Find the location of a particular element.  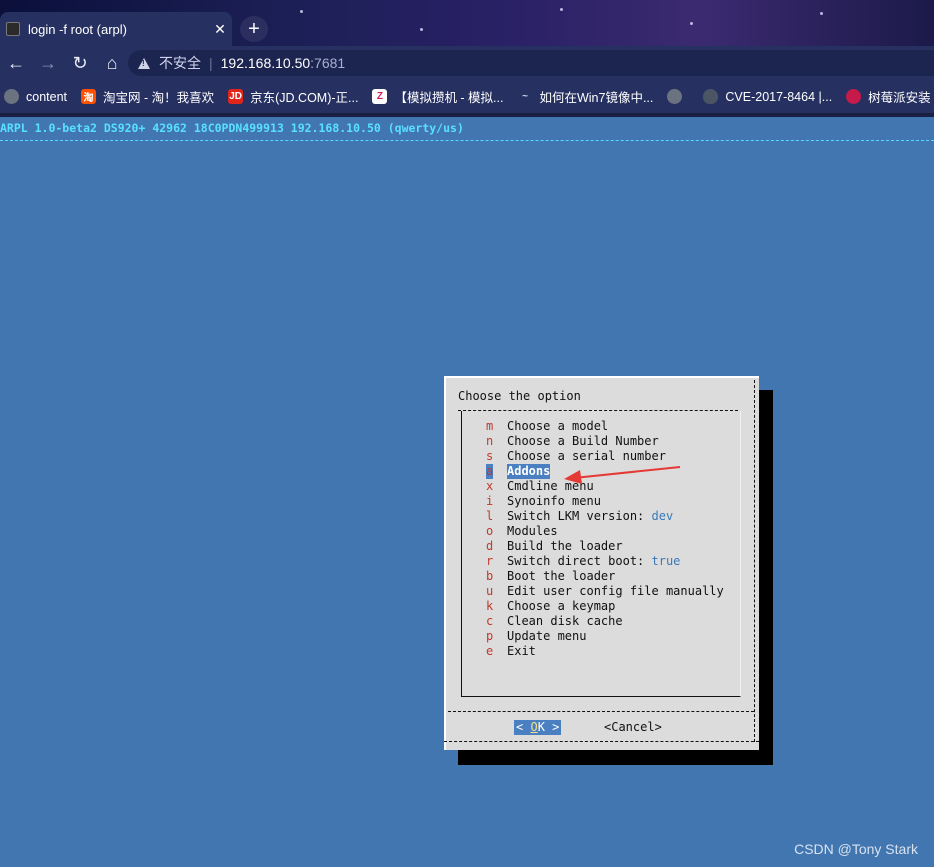

menu-hotkey: c is located at coordinates (490, 621).